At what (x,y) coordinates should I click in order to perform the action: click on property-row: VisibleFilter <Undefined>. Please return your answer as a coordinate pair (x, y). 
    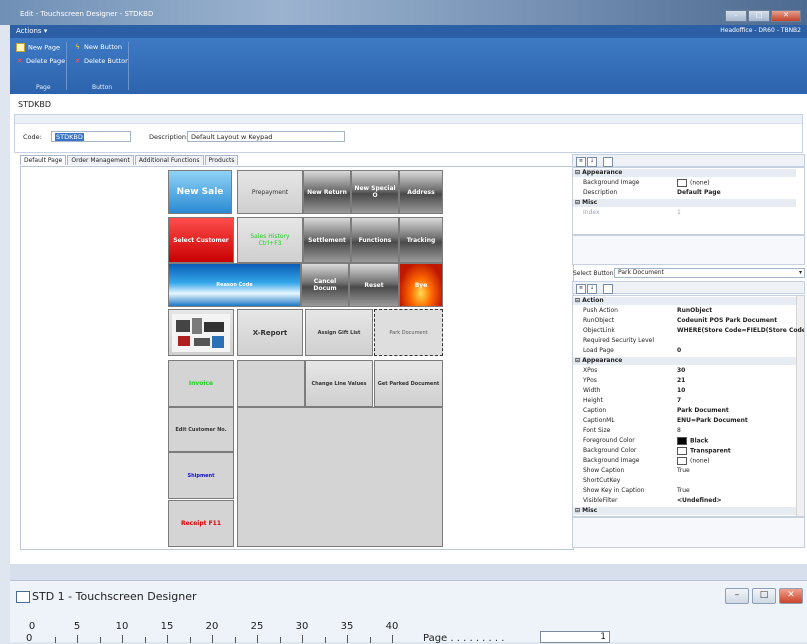
    Looking at the image, I should click on (684, 501).